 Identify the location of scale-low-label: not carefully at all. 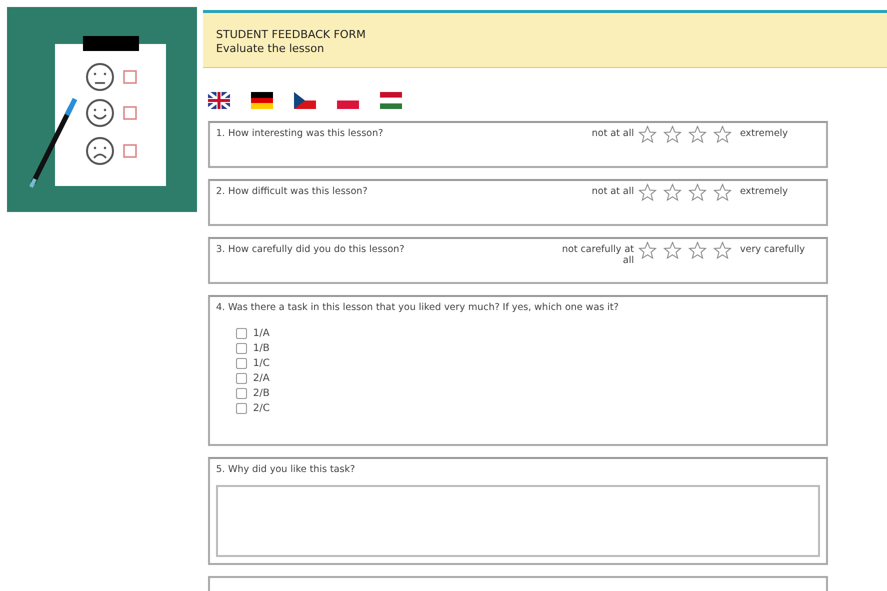
(598, 255).